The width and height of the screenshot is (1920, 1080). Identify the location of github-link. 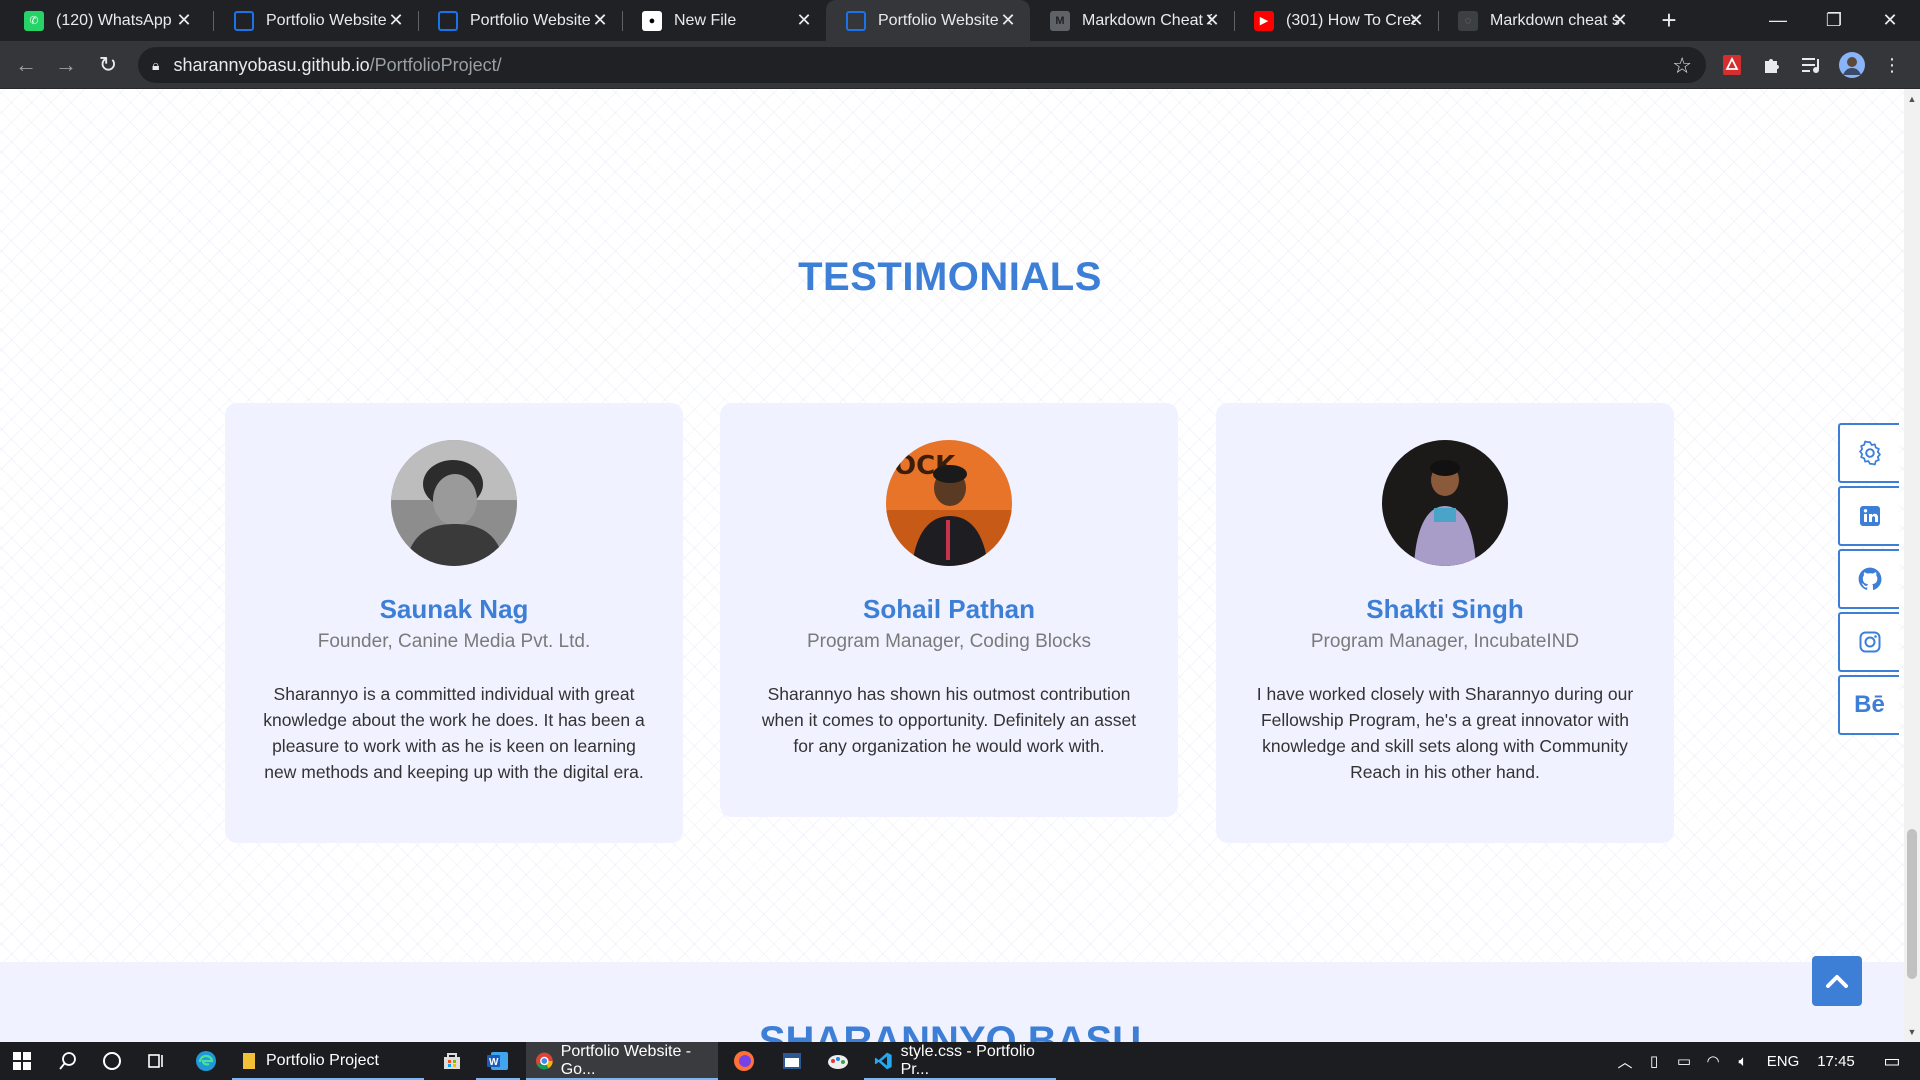
(1868, 579).